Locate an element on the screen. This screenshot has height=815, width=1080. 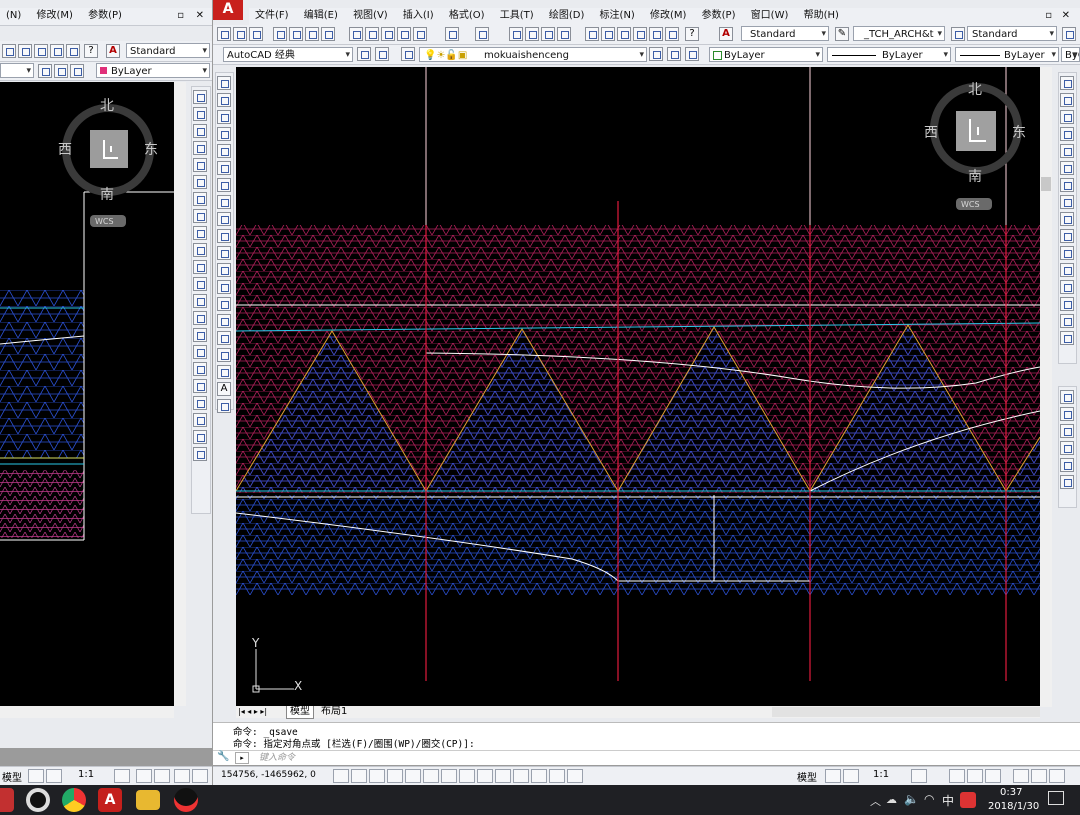
calculator-icon is located at coordinates (672, 34).